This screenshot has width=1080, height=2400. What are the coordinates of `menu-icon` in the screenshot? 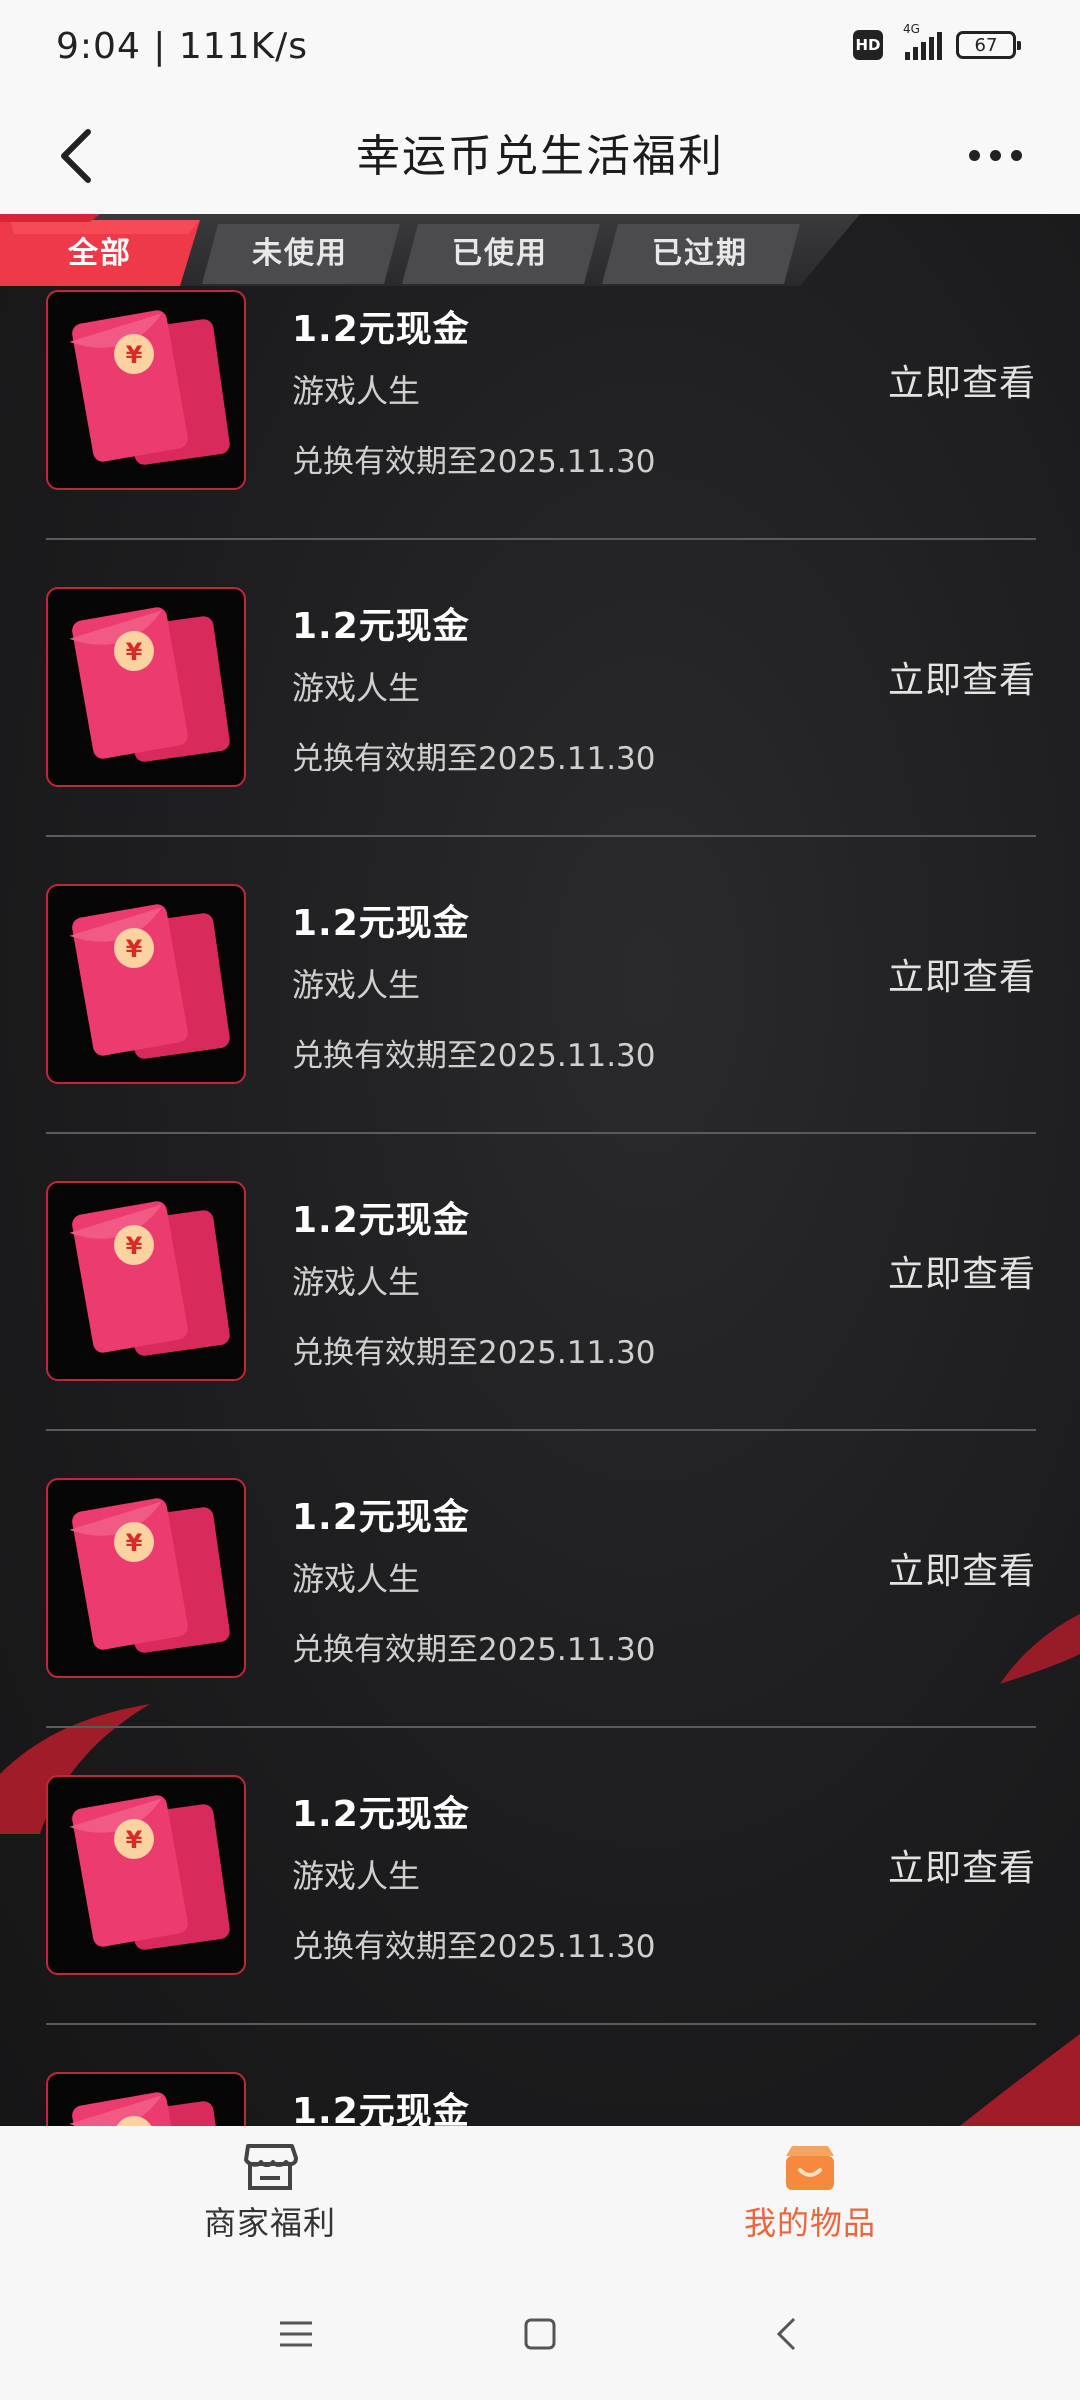 It's located at (296, 2334).